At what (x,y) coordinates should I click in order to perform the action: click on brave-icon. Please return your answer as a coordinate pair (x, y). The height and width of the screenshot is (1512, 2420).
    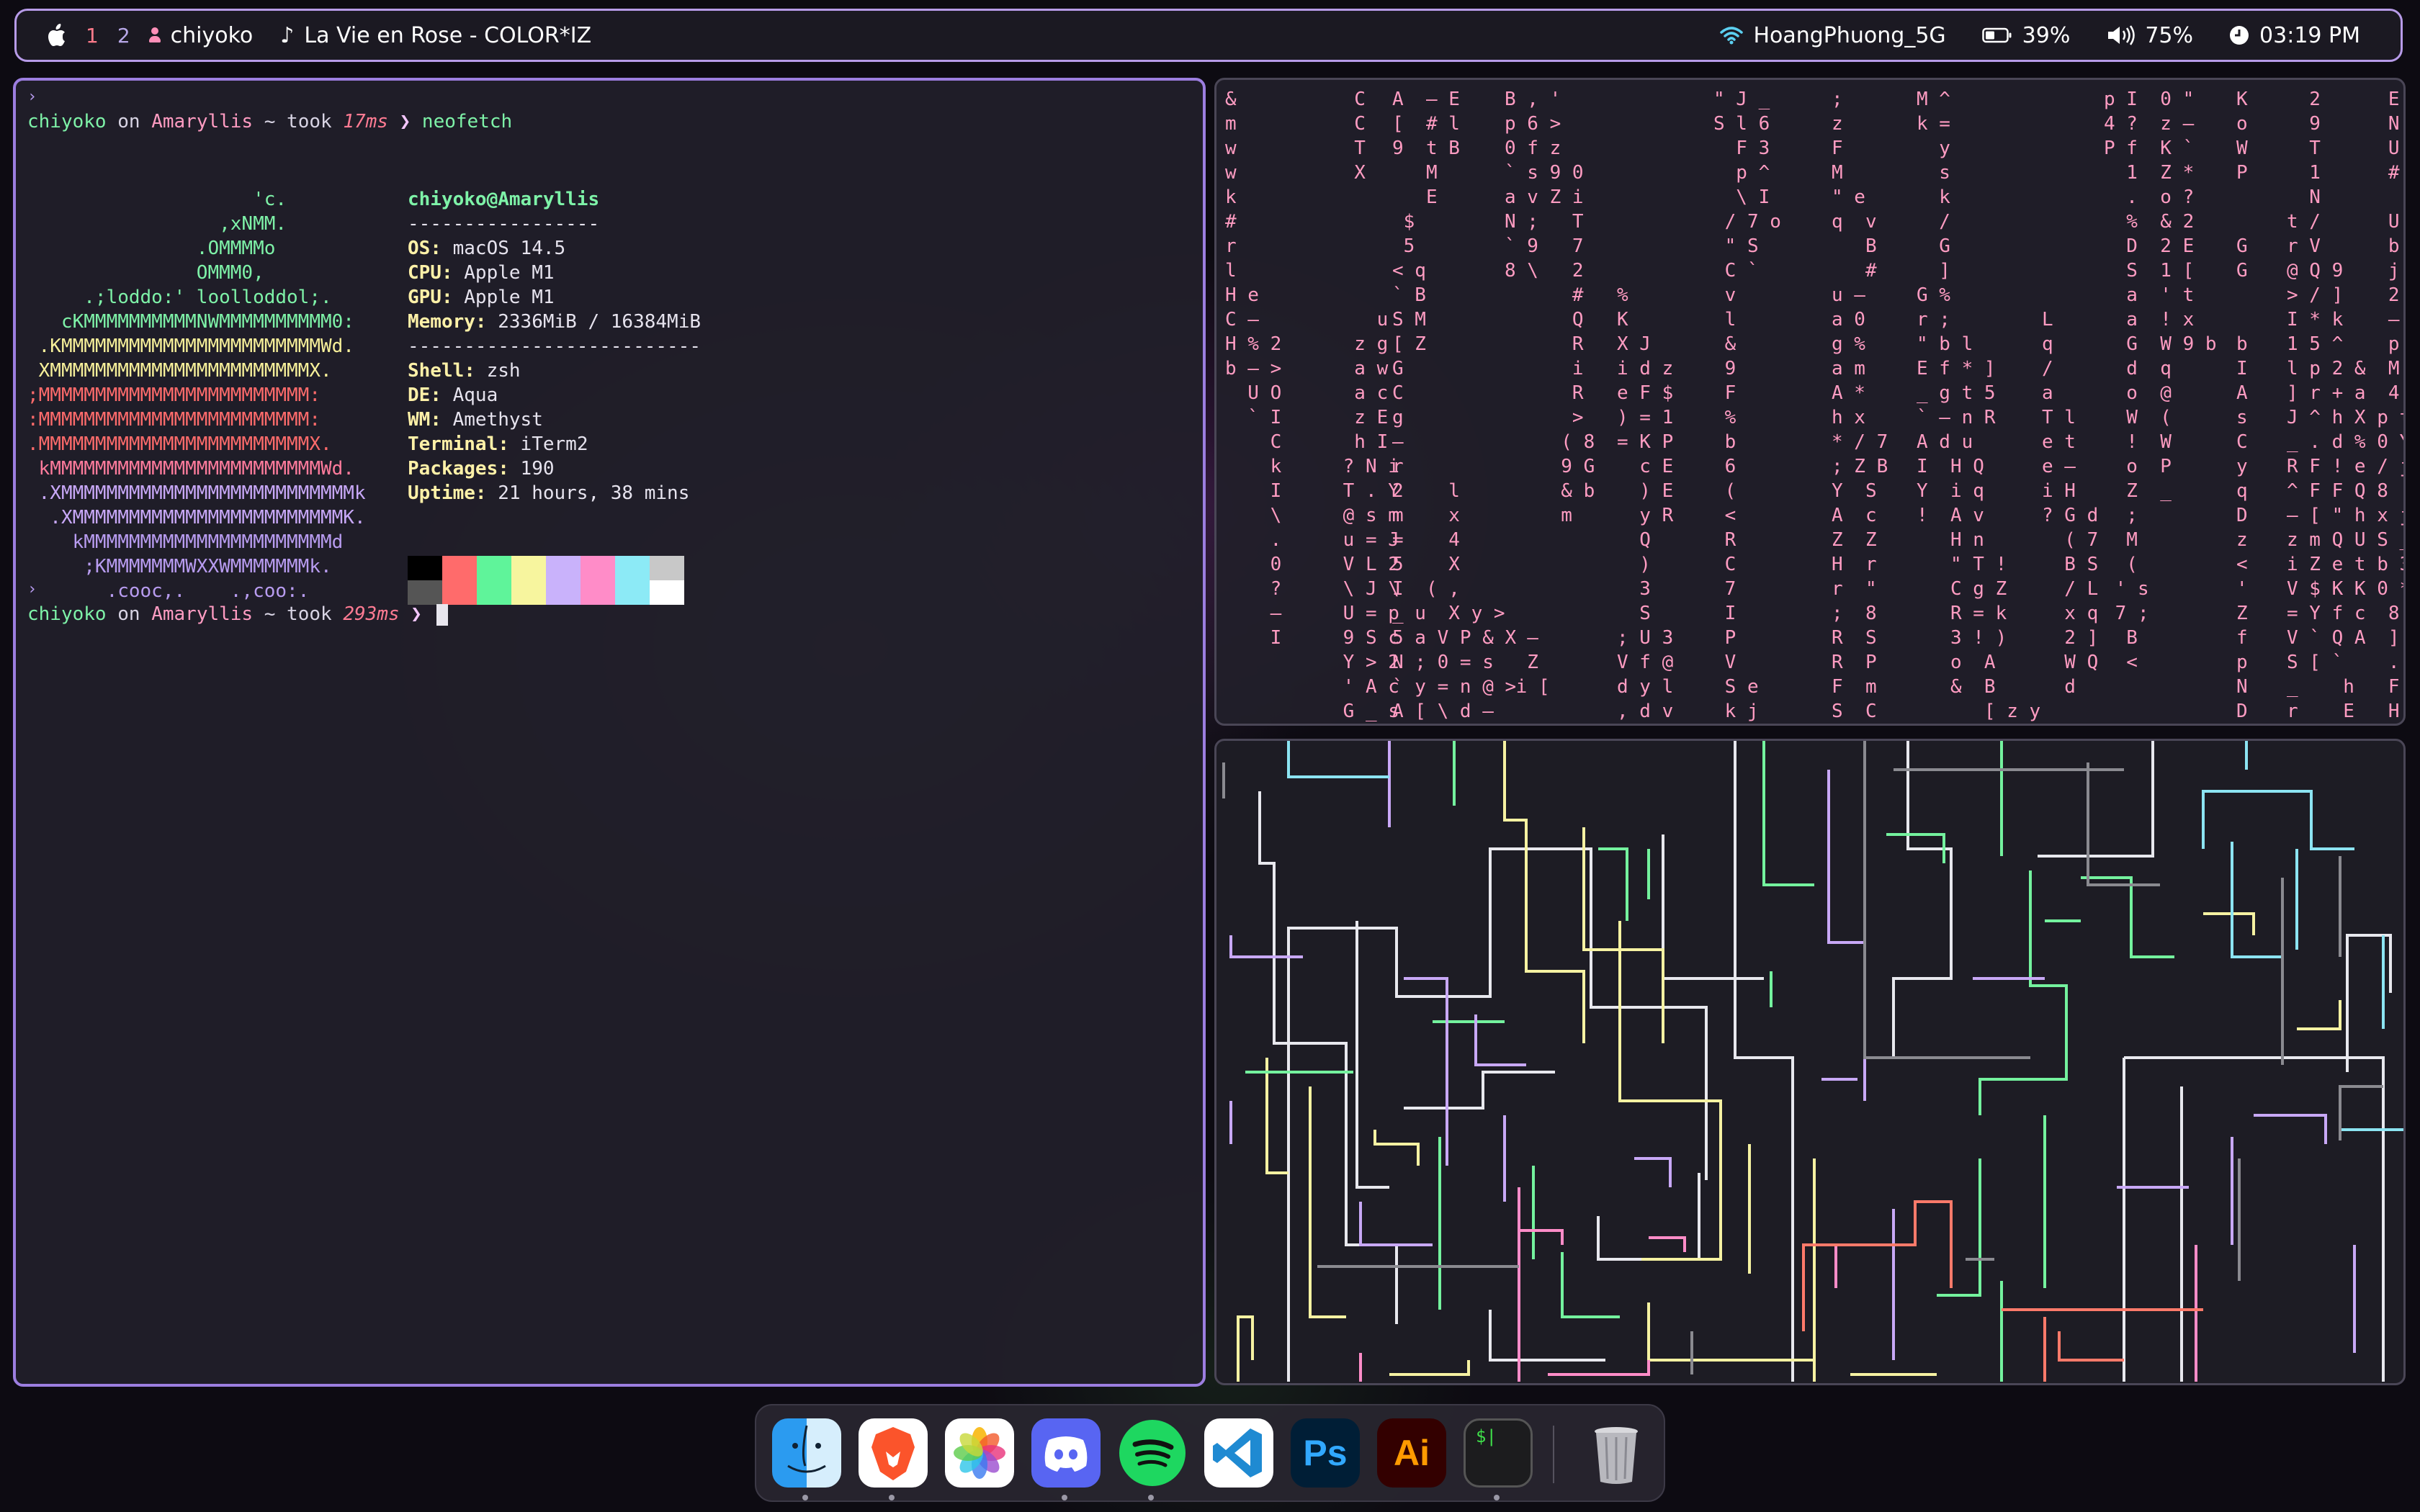
    Looking at the image, I should click on (893, 1453).